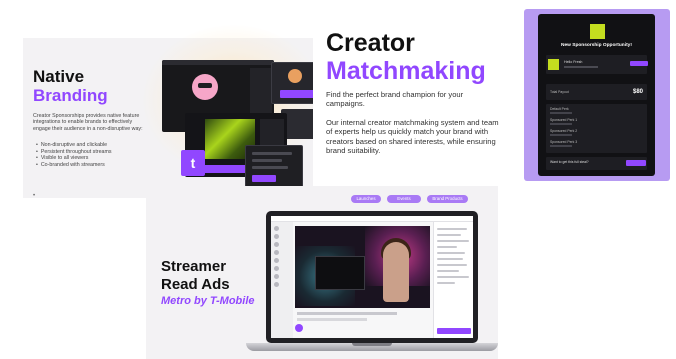 The width and height of the screenshot is (676, 359). Describe the element at coordinates (559, 109) in the screenshot. I see `perk-label: Default Perk` at that location.